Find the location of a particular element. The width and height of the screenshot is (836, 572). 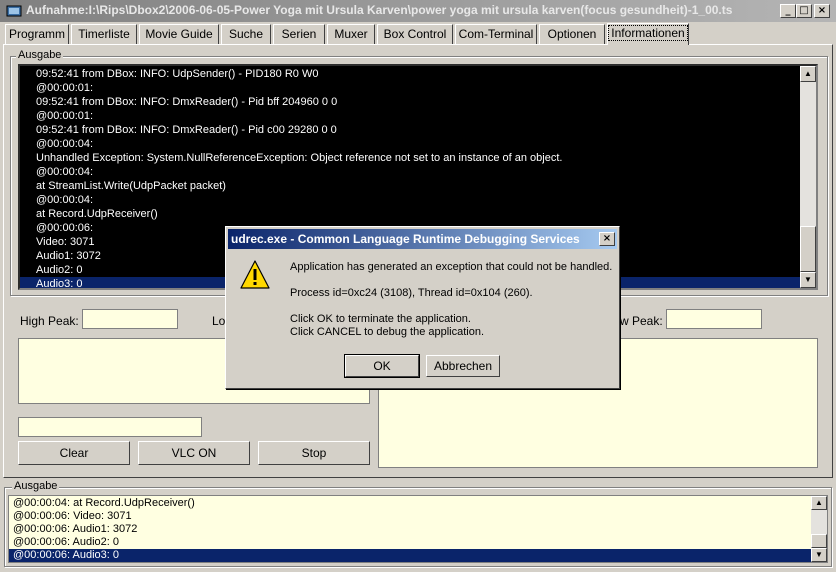

tab-timerliste: Timerliste is located at coordinates (104, 34).